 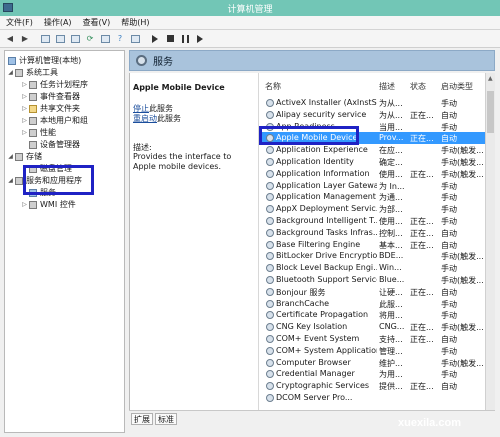 I want to click on tree-node-storage: ◢ 存储, so click(x=24, y=156).